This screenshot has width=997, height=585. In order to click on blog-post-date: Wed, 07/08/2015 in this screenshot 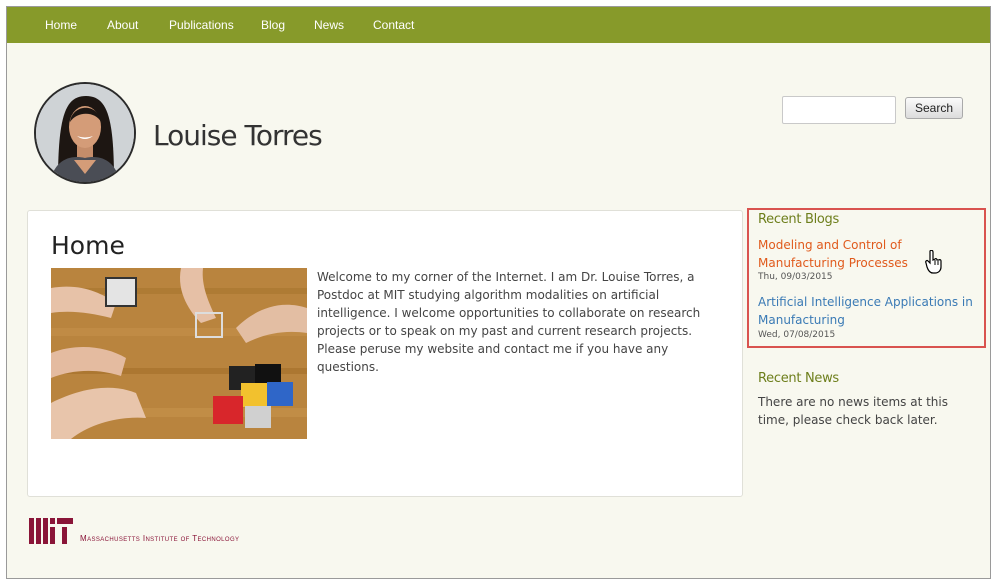, I will do `click(797, 335)`.